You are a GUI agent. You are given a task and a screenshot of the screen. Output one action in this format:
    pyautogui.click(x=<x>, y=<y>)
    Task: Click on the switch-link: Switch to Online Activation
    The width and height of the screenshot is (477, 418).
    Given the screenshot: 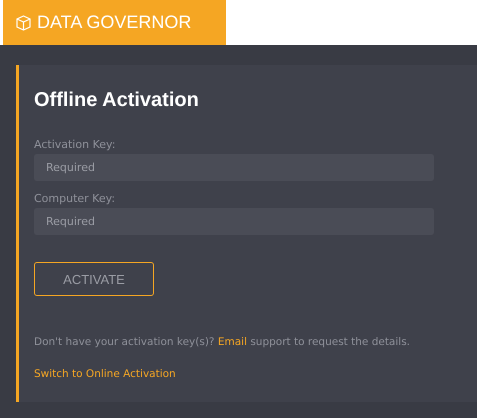 What is the action you would take?
    pyautogui.click(x=105, y=374)
    